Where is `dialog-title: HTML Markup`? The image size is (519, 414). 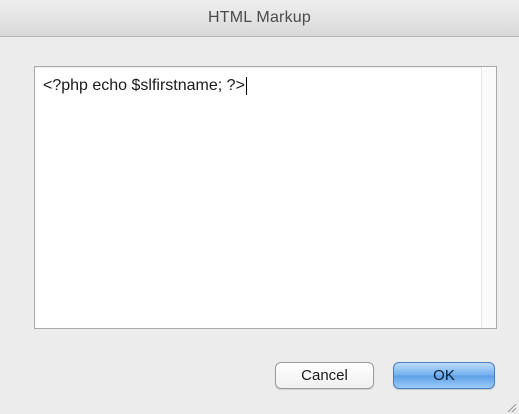 dialog-title: HTML Markup is located at coordinates (259, 17).